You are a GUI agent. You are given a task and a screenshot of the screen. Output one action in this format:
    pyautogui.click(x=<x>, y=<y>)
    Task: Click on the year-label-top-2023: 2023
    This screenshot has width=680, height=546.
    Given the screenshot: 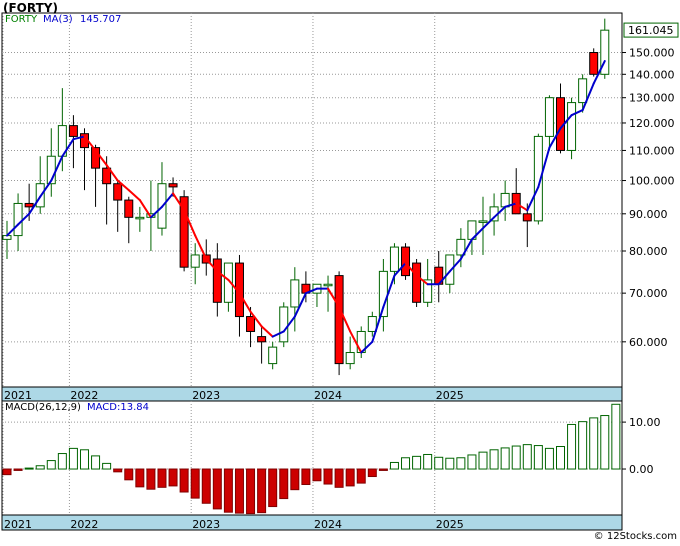 What is the action you would take?
    pyautogui.click(x=206, y=395)
    